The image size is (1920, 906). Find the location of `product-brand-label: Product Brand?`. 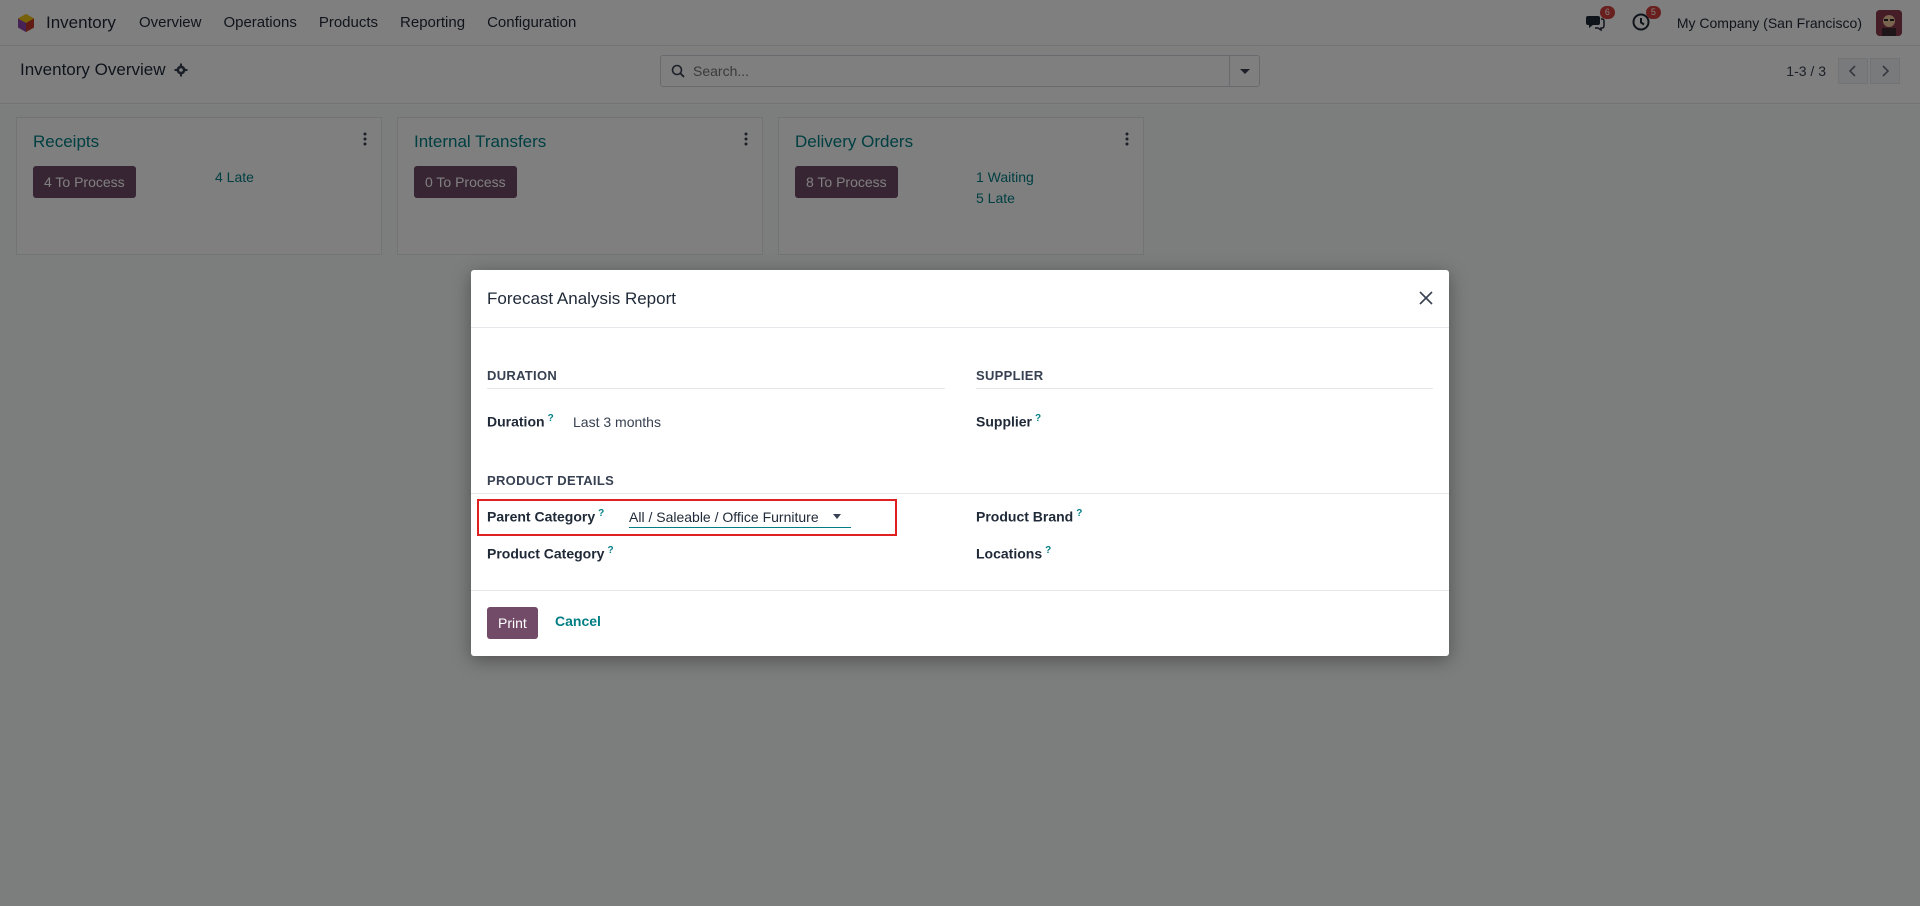

product-brand-label: Product Brand? is located at coordinates (1029, 516).